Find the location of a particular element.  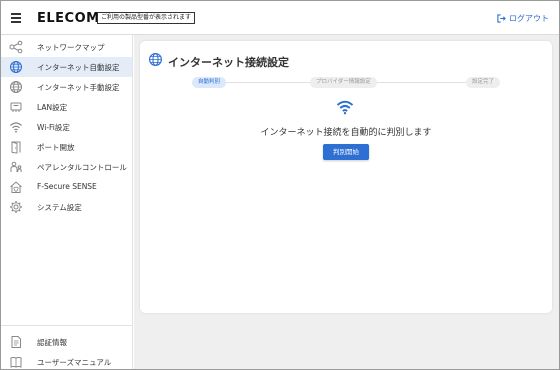

logout-link: ログアウト is located at coordinates (523, 18).